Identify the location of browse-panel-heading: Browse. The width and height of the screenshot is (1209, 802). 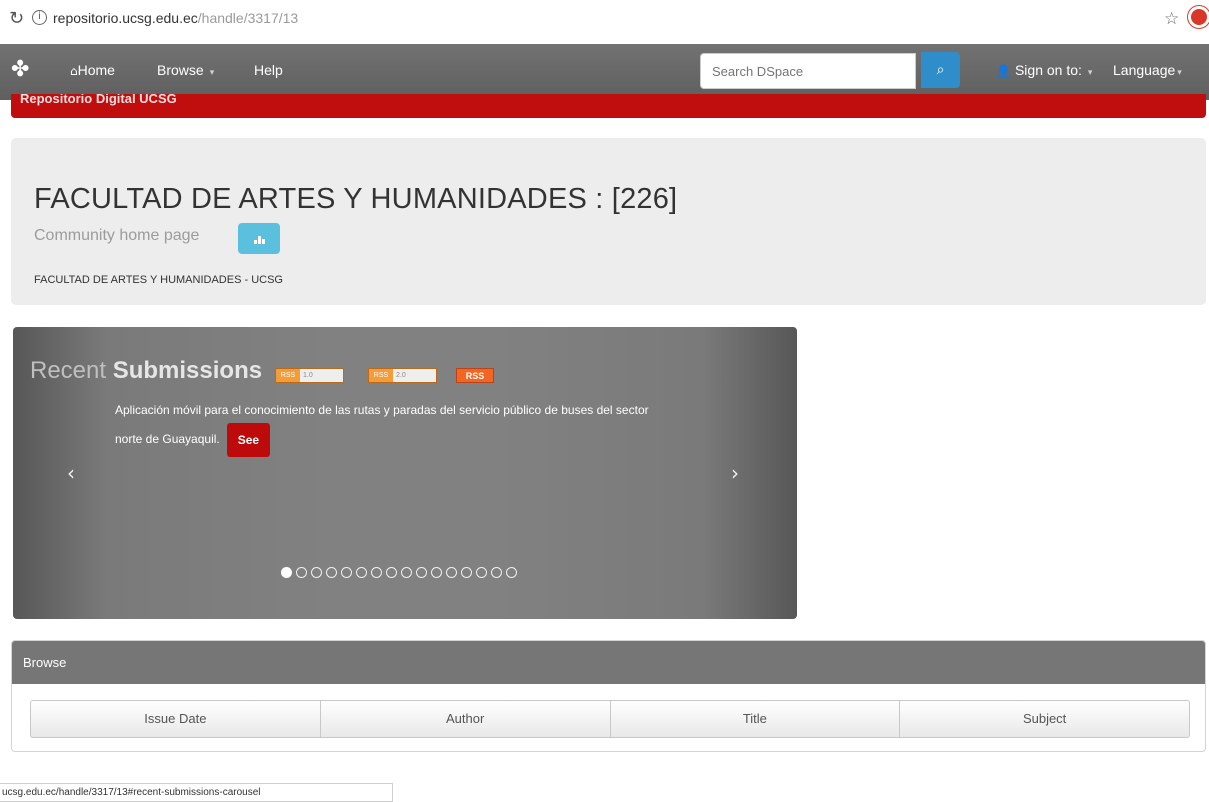
(608, 662).